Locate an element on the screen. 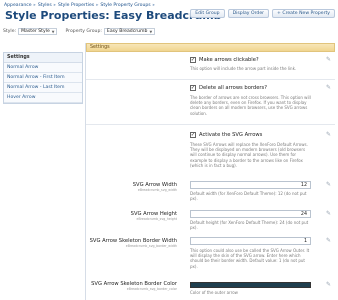 This screenshot has width=338, height=300. activate-svg-arrows-checkbox: ✓ is located at coordinates (193, 135).